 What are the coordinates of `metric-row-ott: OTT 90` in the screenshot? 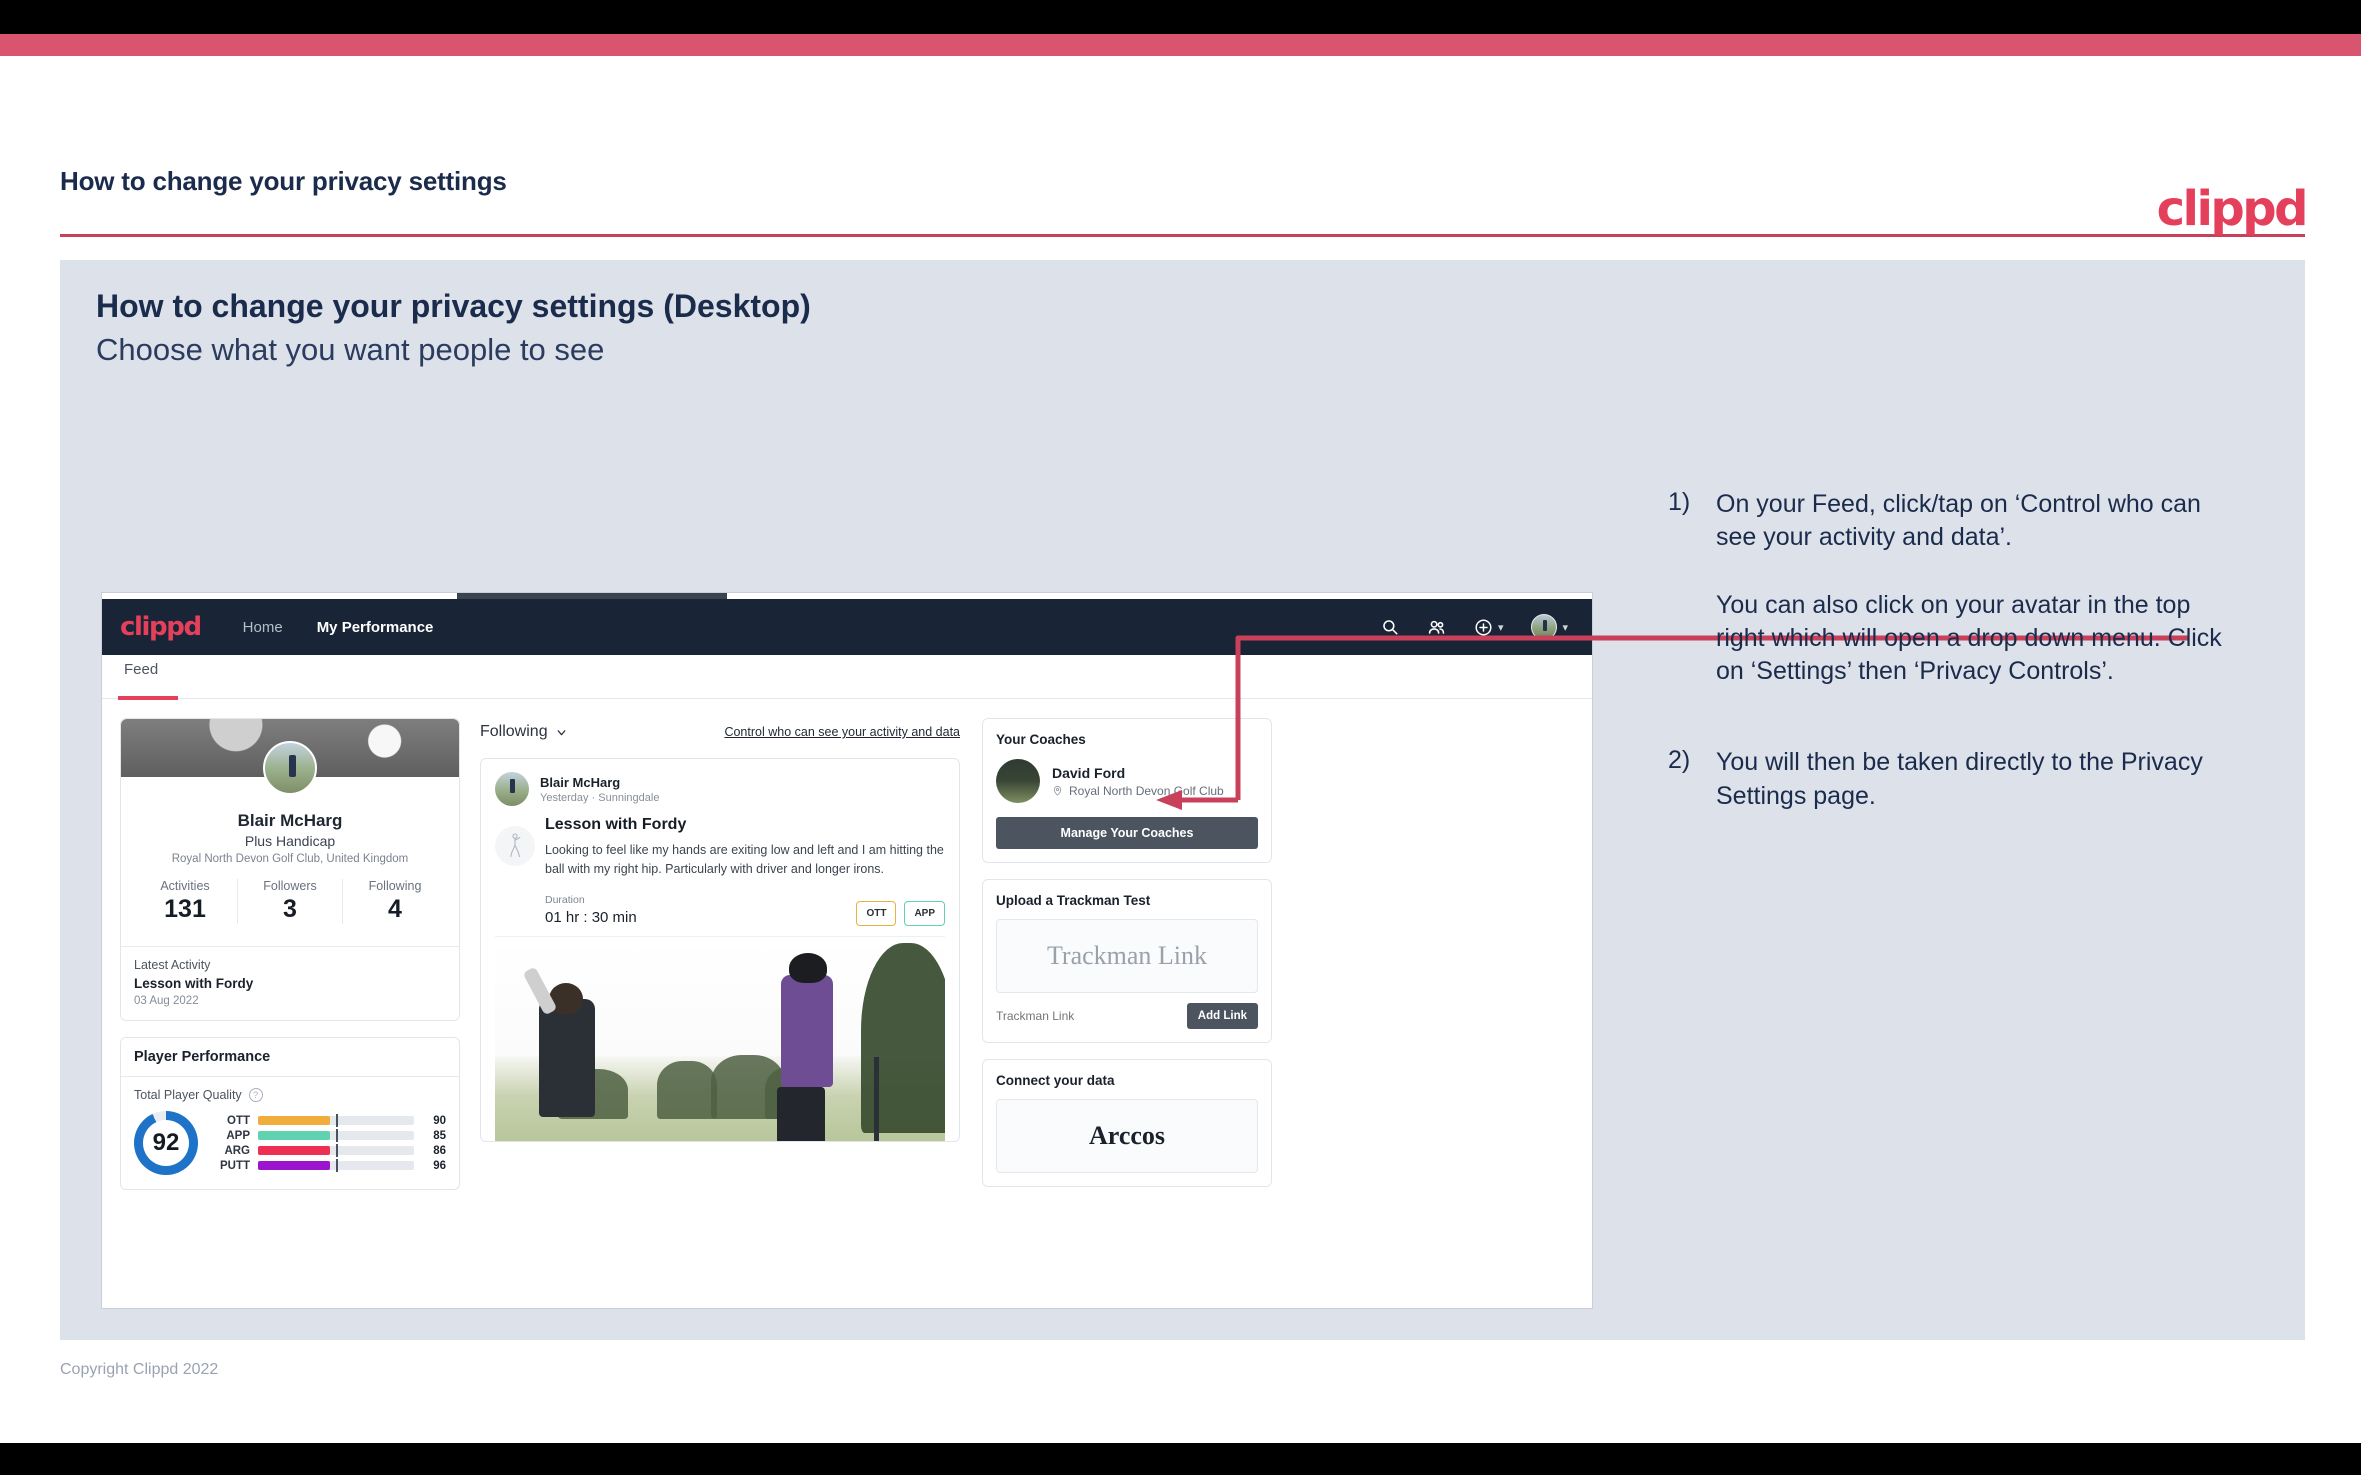 It's located at (329, 1120).